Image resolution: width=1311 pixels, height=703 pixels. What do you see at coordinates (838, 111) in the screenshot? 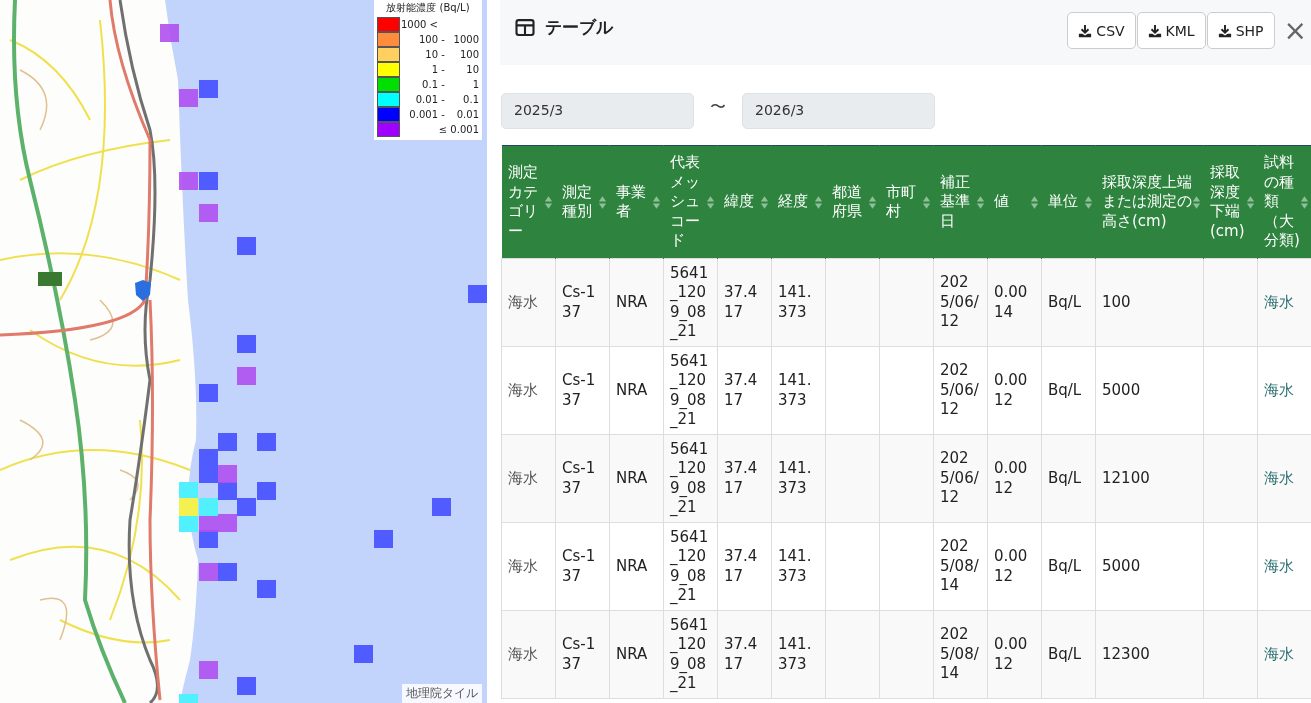
I see `date-field: 2026/3` at bounding box center [838, 111].